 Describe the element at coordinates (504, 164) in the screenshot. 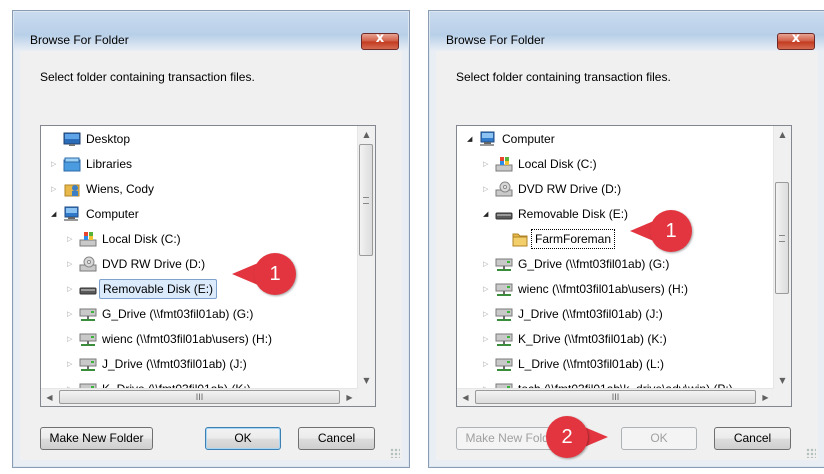

I see `windows-drive-icon` at that location.